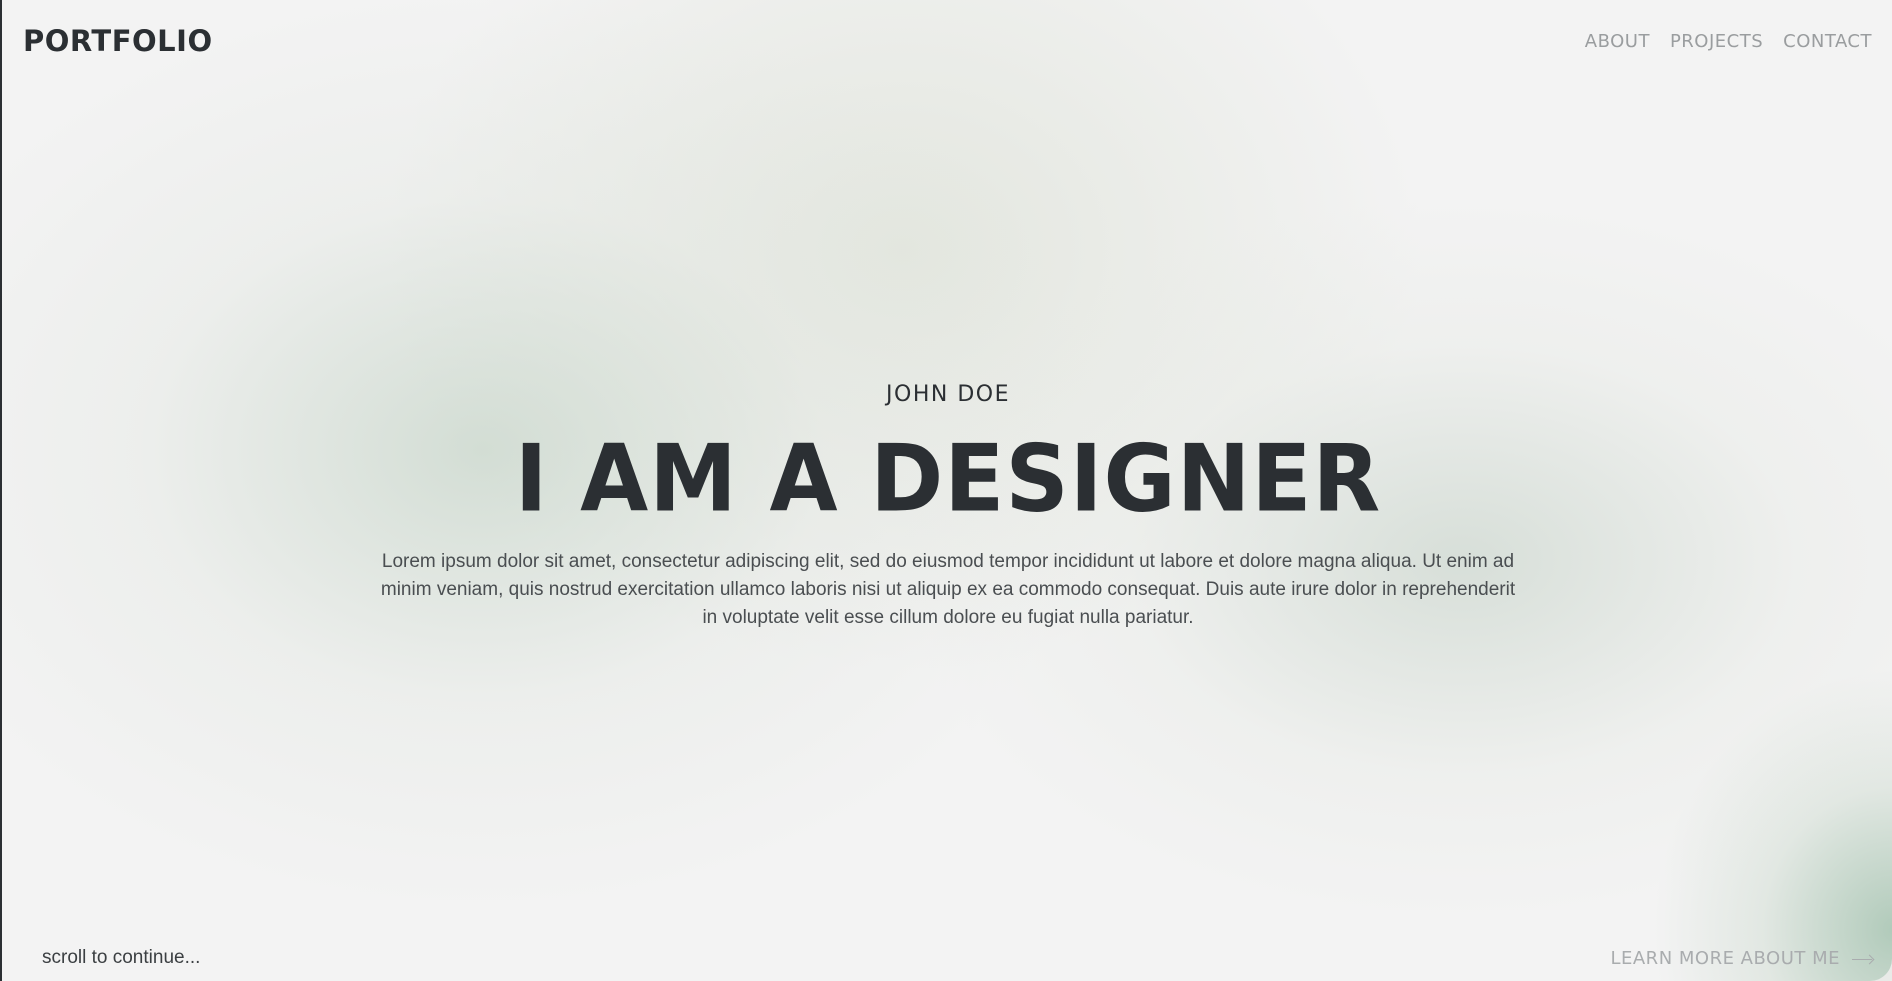 Image resolution: width=1892 pixels, height=981 pixels. I want to click on nav-link-contact: CONTACT, so click(1827, 41).